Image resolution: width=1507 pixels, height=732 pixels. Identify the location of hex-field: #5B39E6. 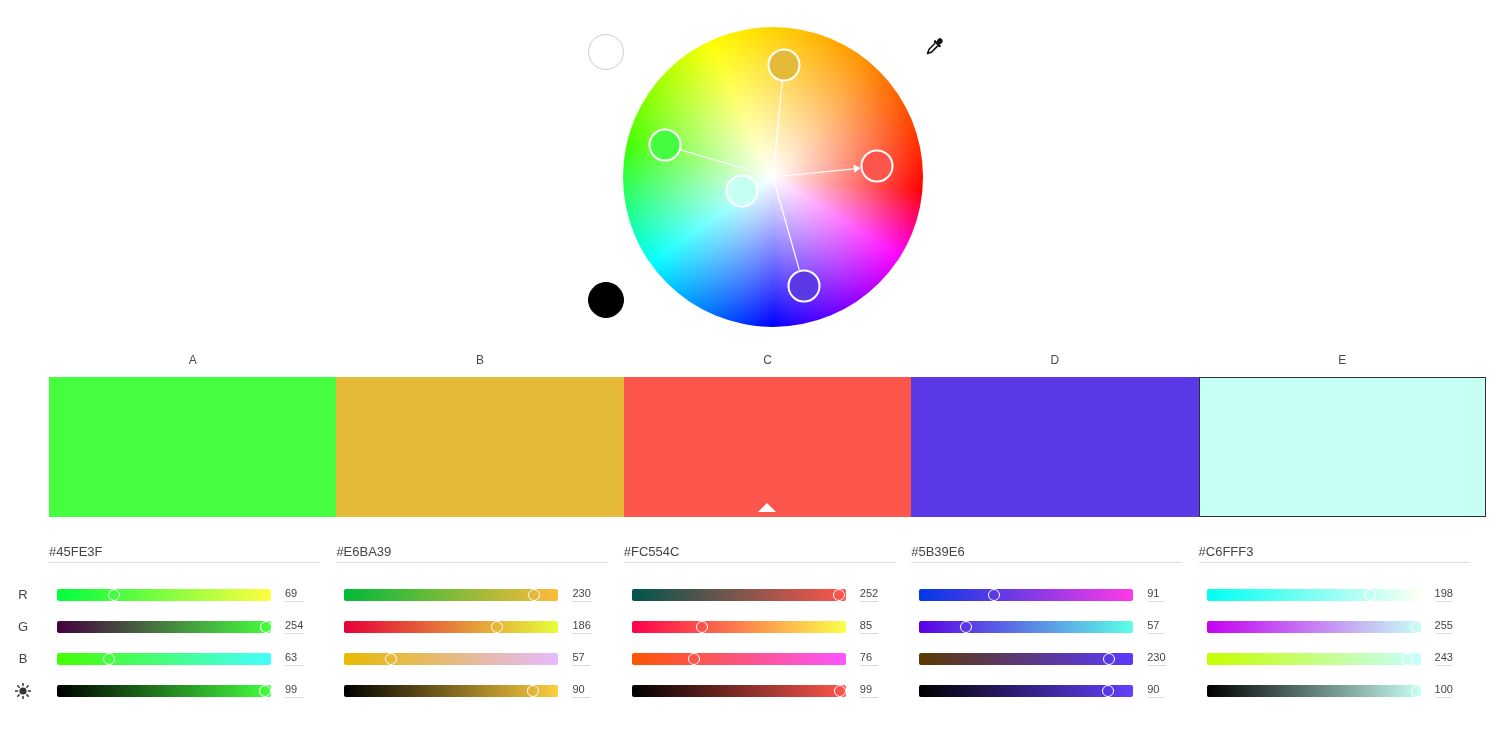
(1047, 553).